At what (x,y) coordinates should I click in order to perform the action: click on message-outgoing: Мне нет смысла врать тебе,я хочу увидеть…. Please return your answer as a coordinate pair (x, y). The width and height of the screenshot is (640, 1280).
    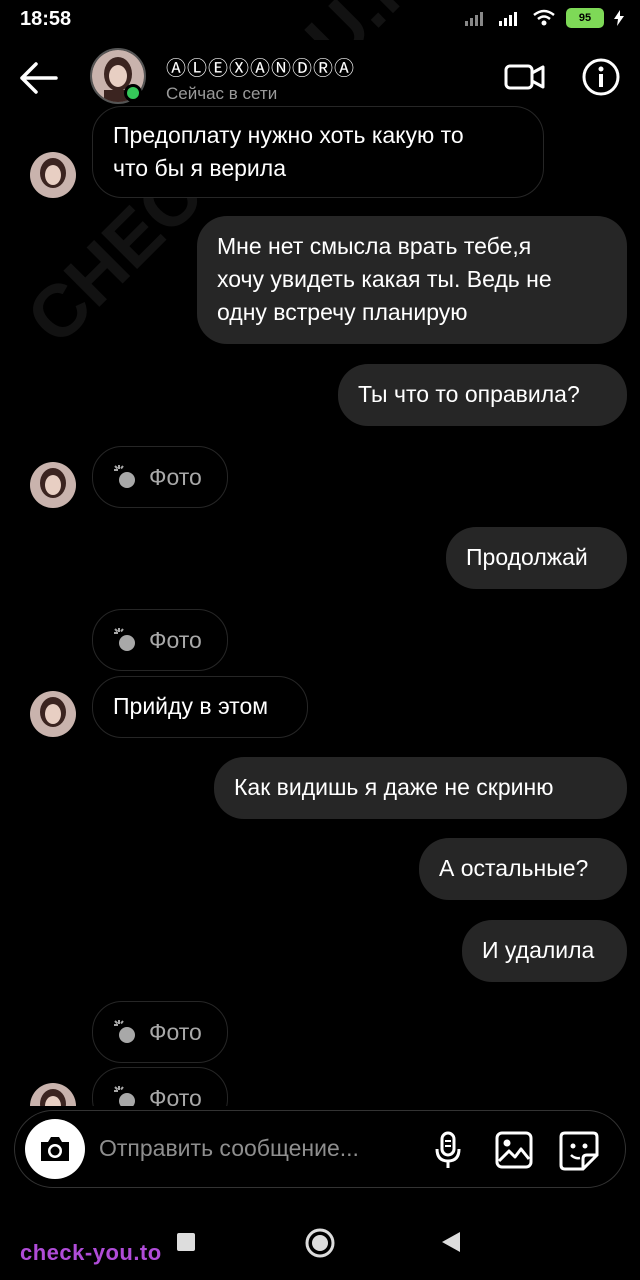
    Looking at the image, I should click on (412, 280).